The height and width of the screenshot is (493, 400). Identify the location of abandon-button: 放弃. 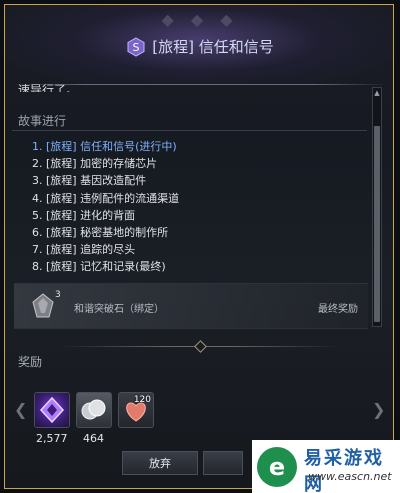
(160, 463).